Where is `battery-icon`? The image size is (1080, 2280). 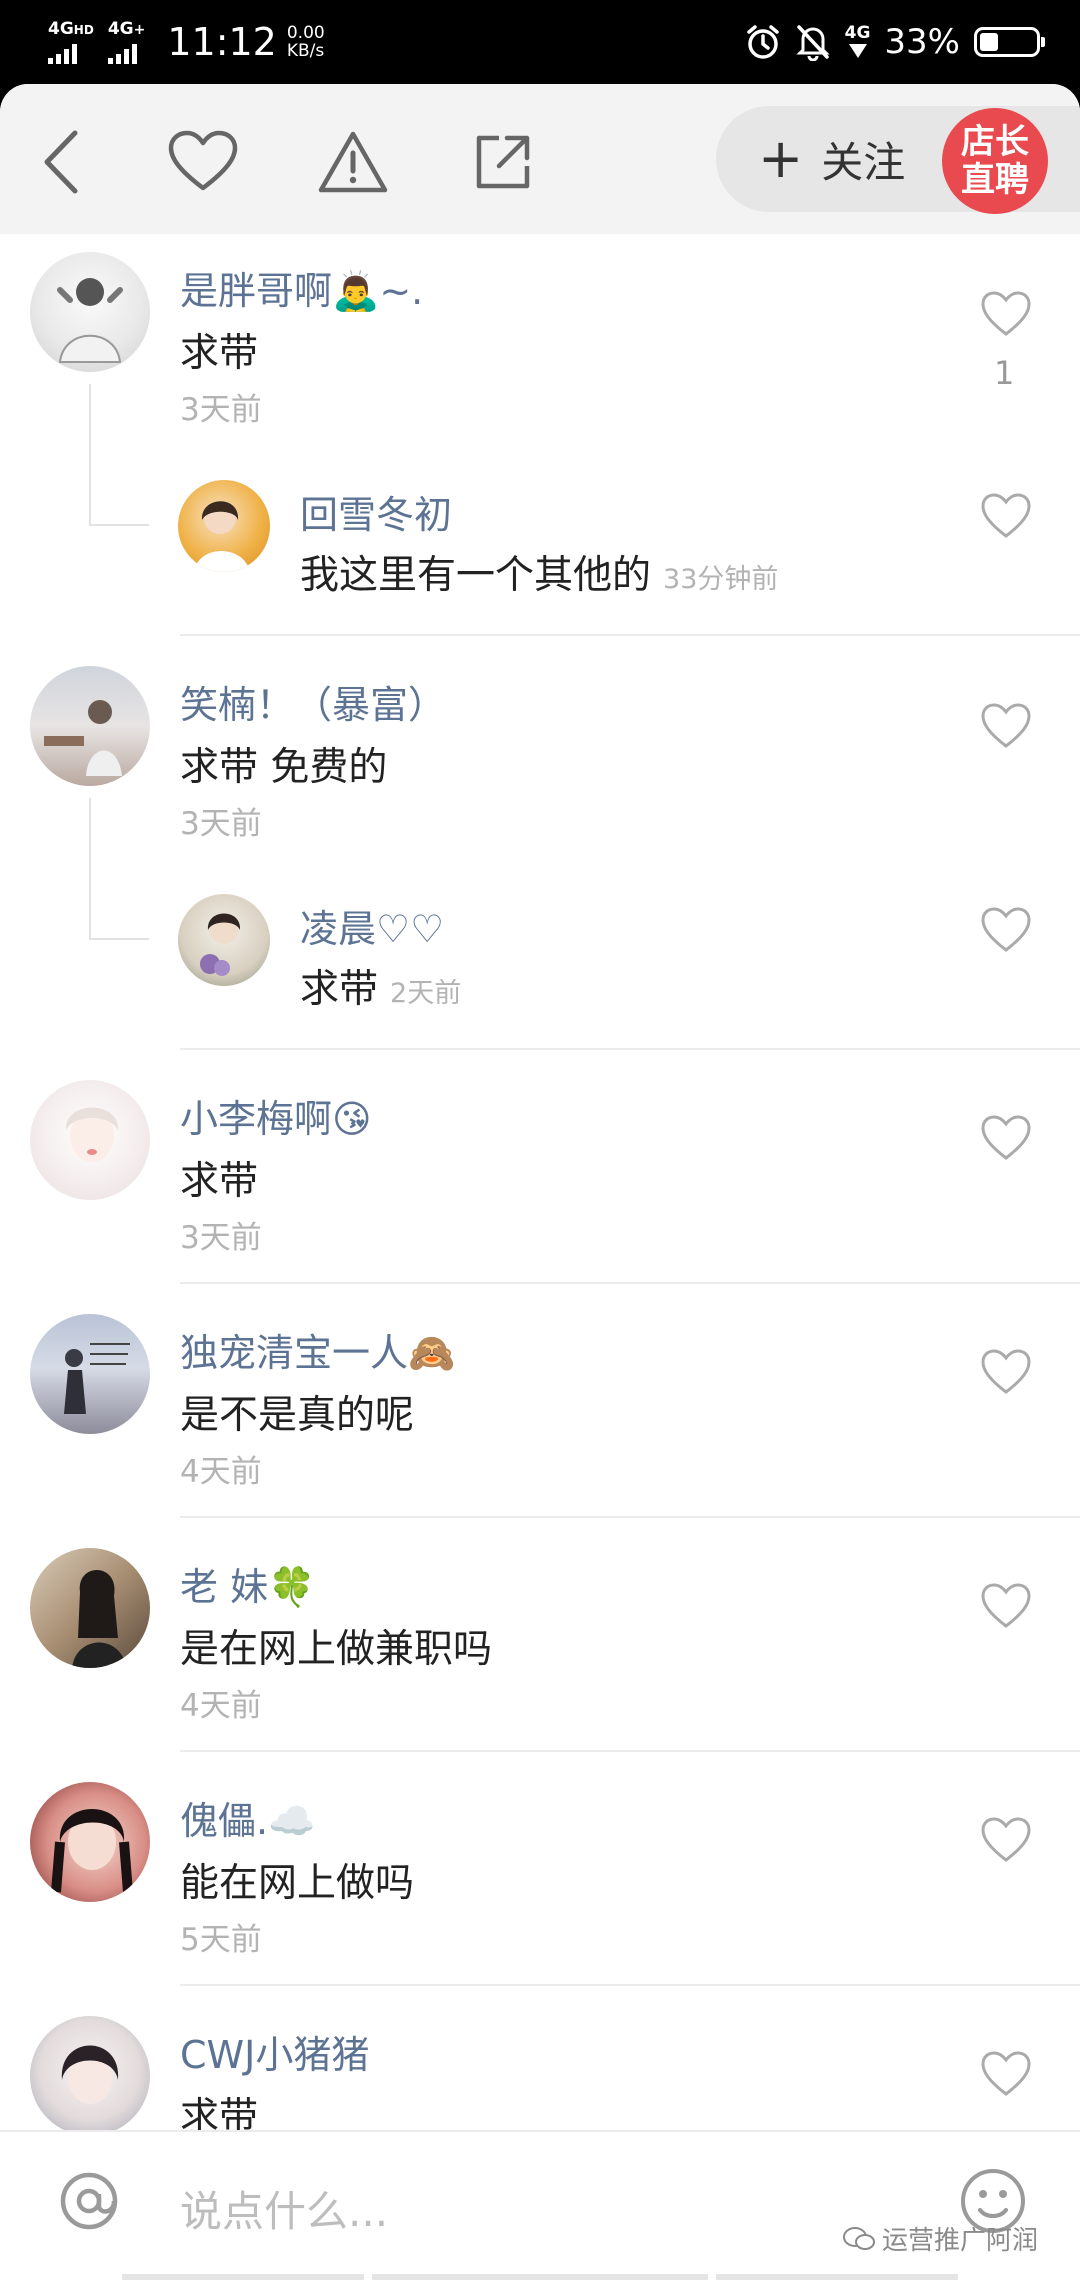 battery-icon is located at coordinates (1009, 42).